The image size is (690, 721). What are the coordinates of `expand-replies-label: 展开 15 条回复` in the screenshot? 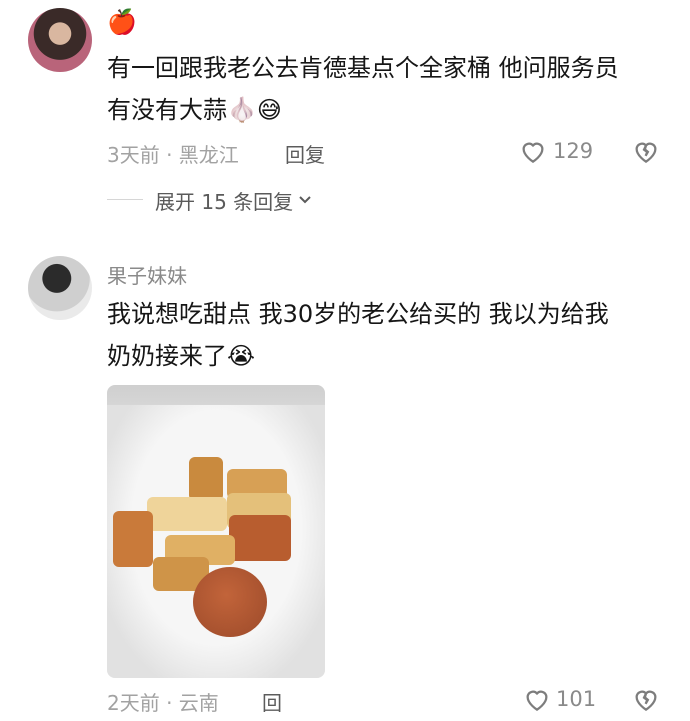 It's located at (224, 202).